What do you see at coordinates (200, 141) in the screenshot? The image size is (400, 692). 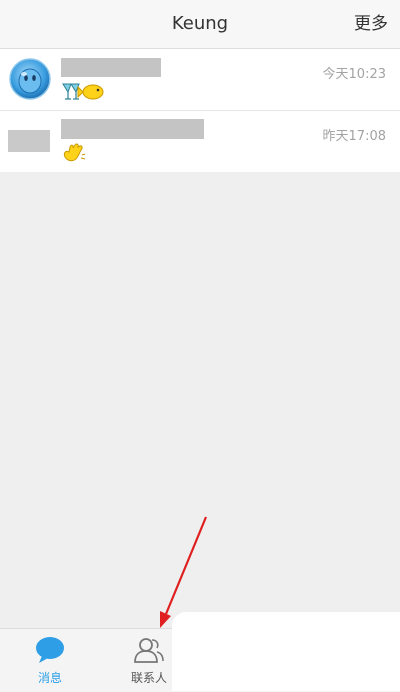 I see `conversation-row: 昨天17:08` at bounding box center [200, 141].